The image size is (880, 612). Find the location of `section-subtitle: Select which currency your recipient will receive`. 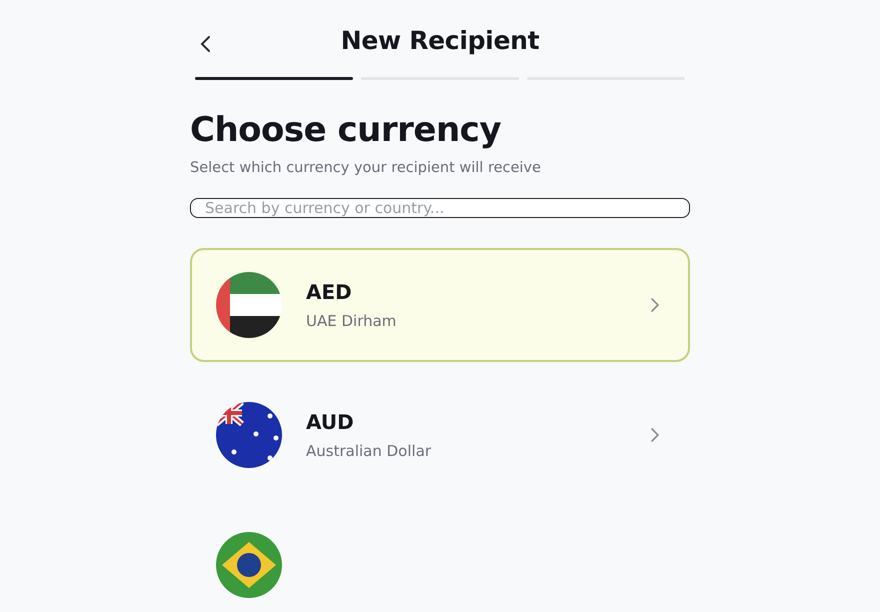

section-subtitle: Select which currency your recipient will receive is located at coordinates (366, 168).